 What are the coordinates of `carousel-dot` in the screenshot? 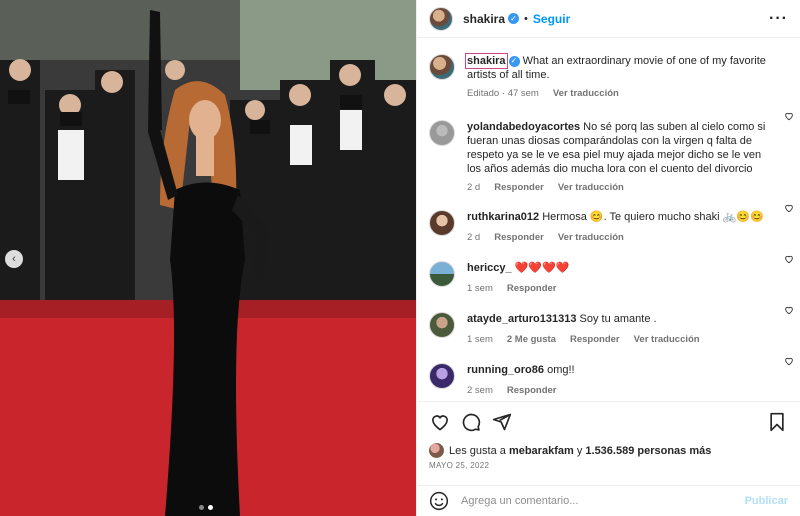 It's located at (201, 507).